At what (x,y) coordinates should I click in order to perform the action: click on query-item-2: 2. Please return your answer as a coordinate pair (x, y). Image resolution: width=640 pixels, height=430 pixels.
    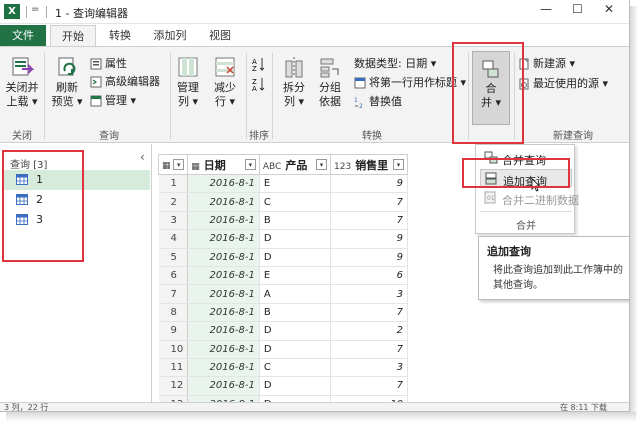
    Looking at the image, I should click on (77, 200).